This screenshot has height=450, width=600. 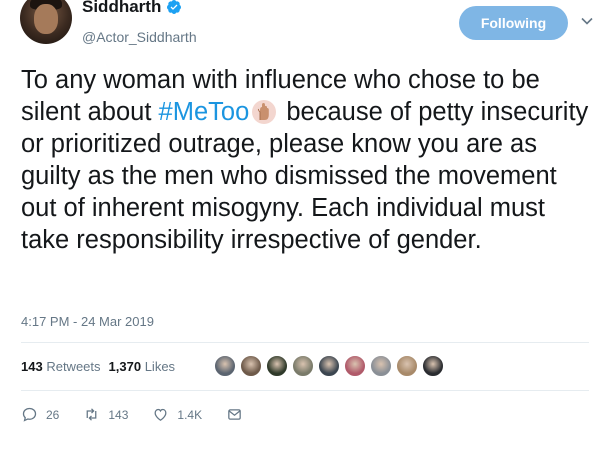 What do you see at coordinates (174, 7) in the screenshot?
I see `verified-badge-icon` at bounding box center [174, 7].